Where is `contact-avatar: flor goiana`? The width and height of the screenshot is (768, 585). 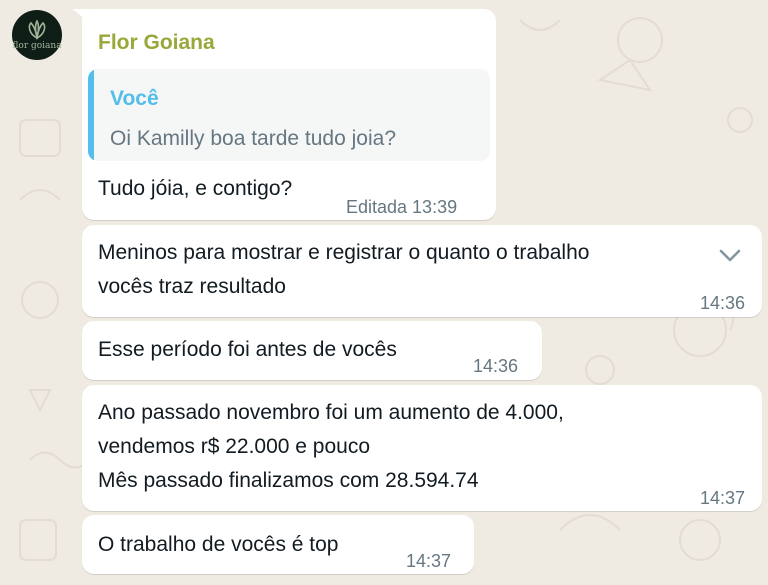 contact-avatar: flor goiana is located at coordinates (37, 35).